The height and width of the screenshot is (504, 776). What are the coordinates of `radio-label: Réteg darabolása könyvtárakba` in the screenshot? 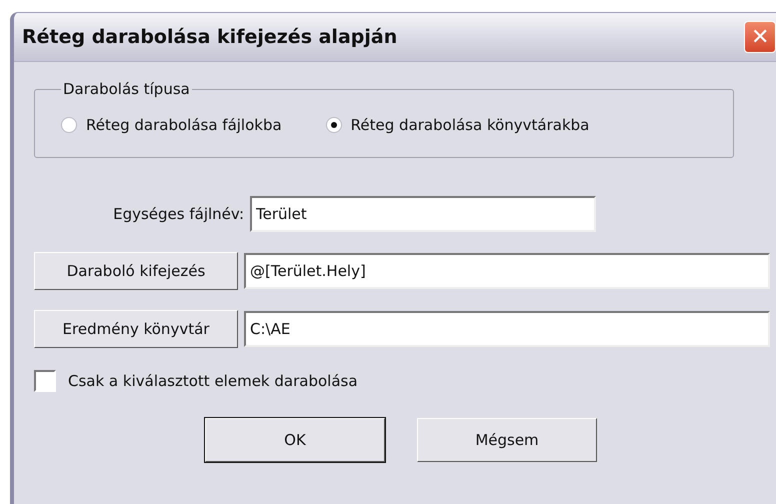 It's located at (470, 125).